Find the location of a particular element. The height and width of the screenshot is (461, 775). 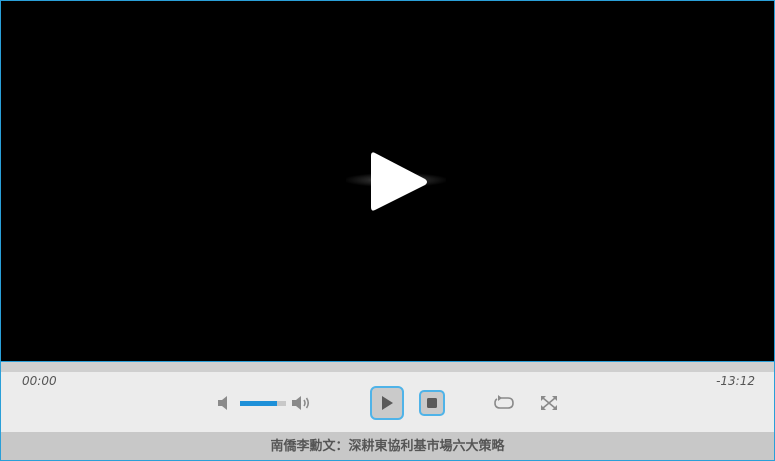

volume-slider-fill is located at coordinates (258, 403).